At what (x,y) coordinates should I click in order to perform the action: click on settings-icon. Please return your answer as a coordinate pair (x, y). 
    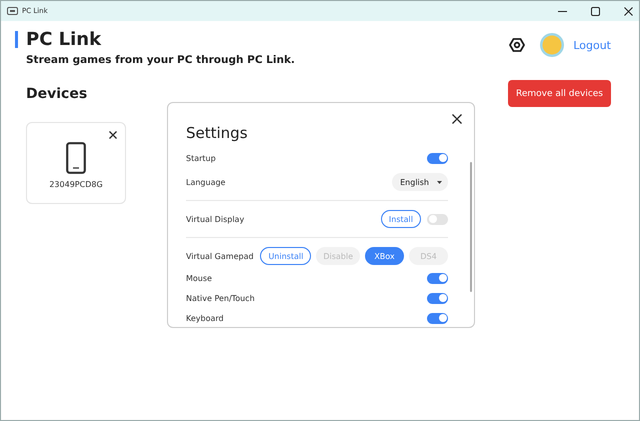
    Looking at the image, I should click on (517, 45).